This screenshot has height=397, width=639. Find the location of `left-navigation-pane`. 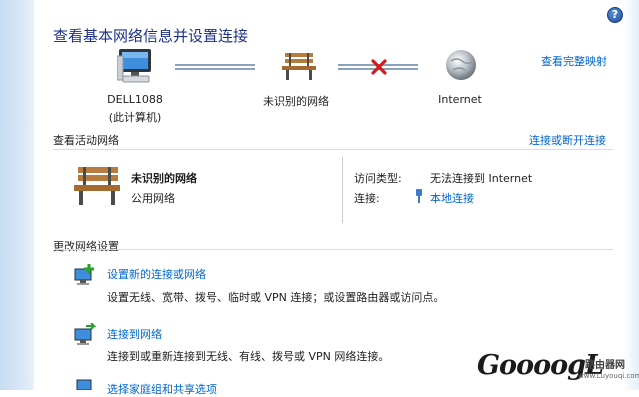

left-navigation-pane is located at coordinates (17, 195).